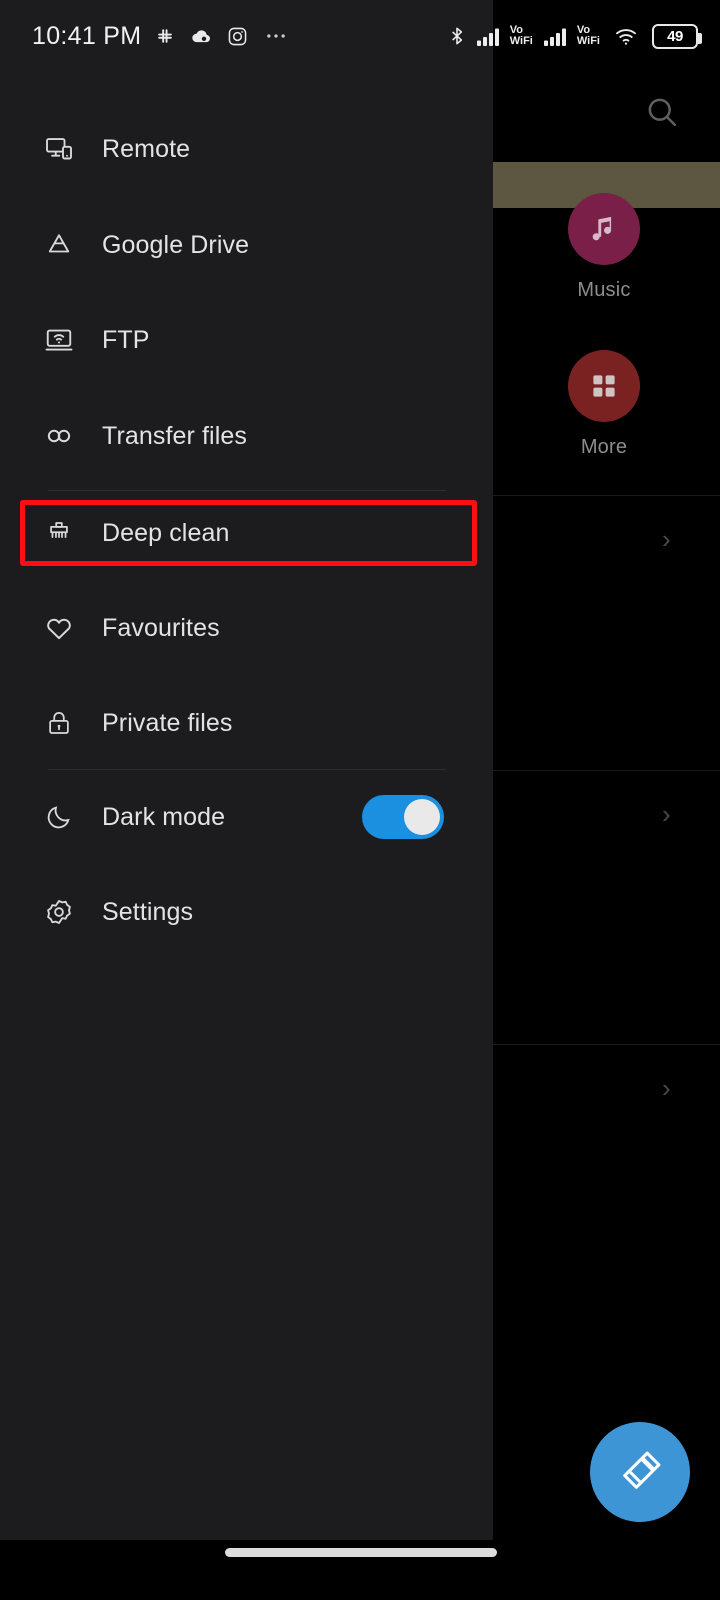  What do you see at coordinates (246, 533) in the screenshot?
I see `drawer-item-deep-clean: Deep clean` at bounding box center [246, 533].